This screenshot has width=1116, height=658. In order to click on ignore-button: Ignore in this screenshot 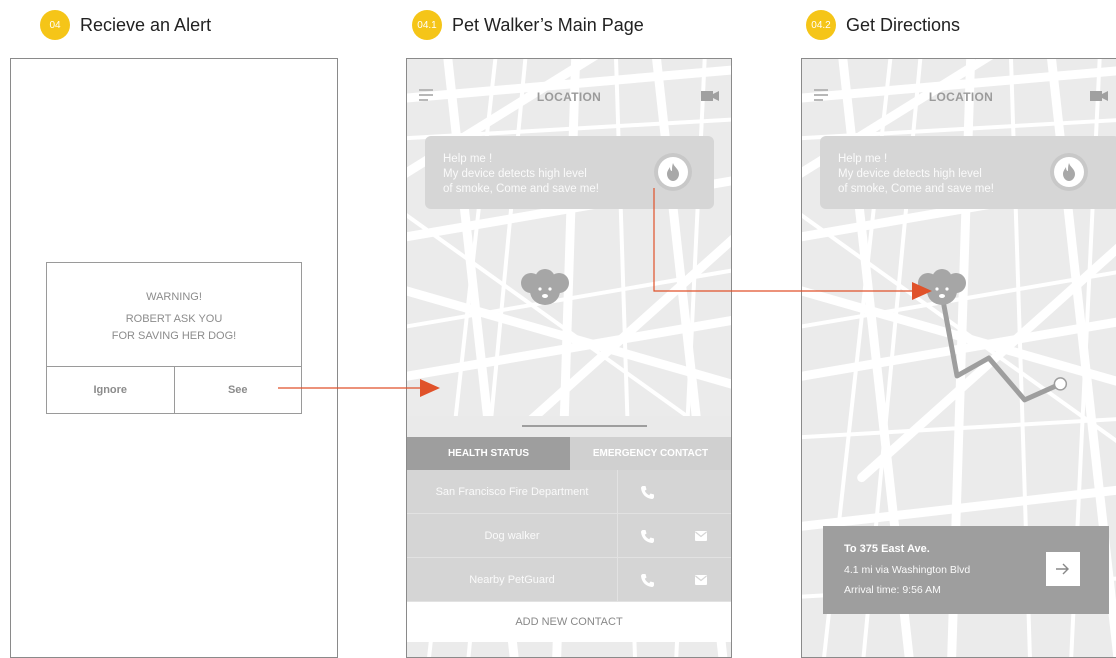, I will do `click(111, 390)`.